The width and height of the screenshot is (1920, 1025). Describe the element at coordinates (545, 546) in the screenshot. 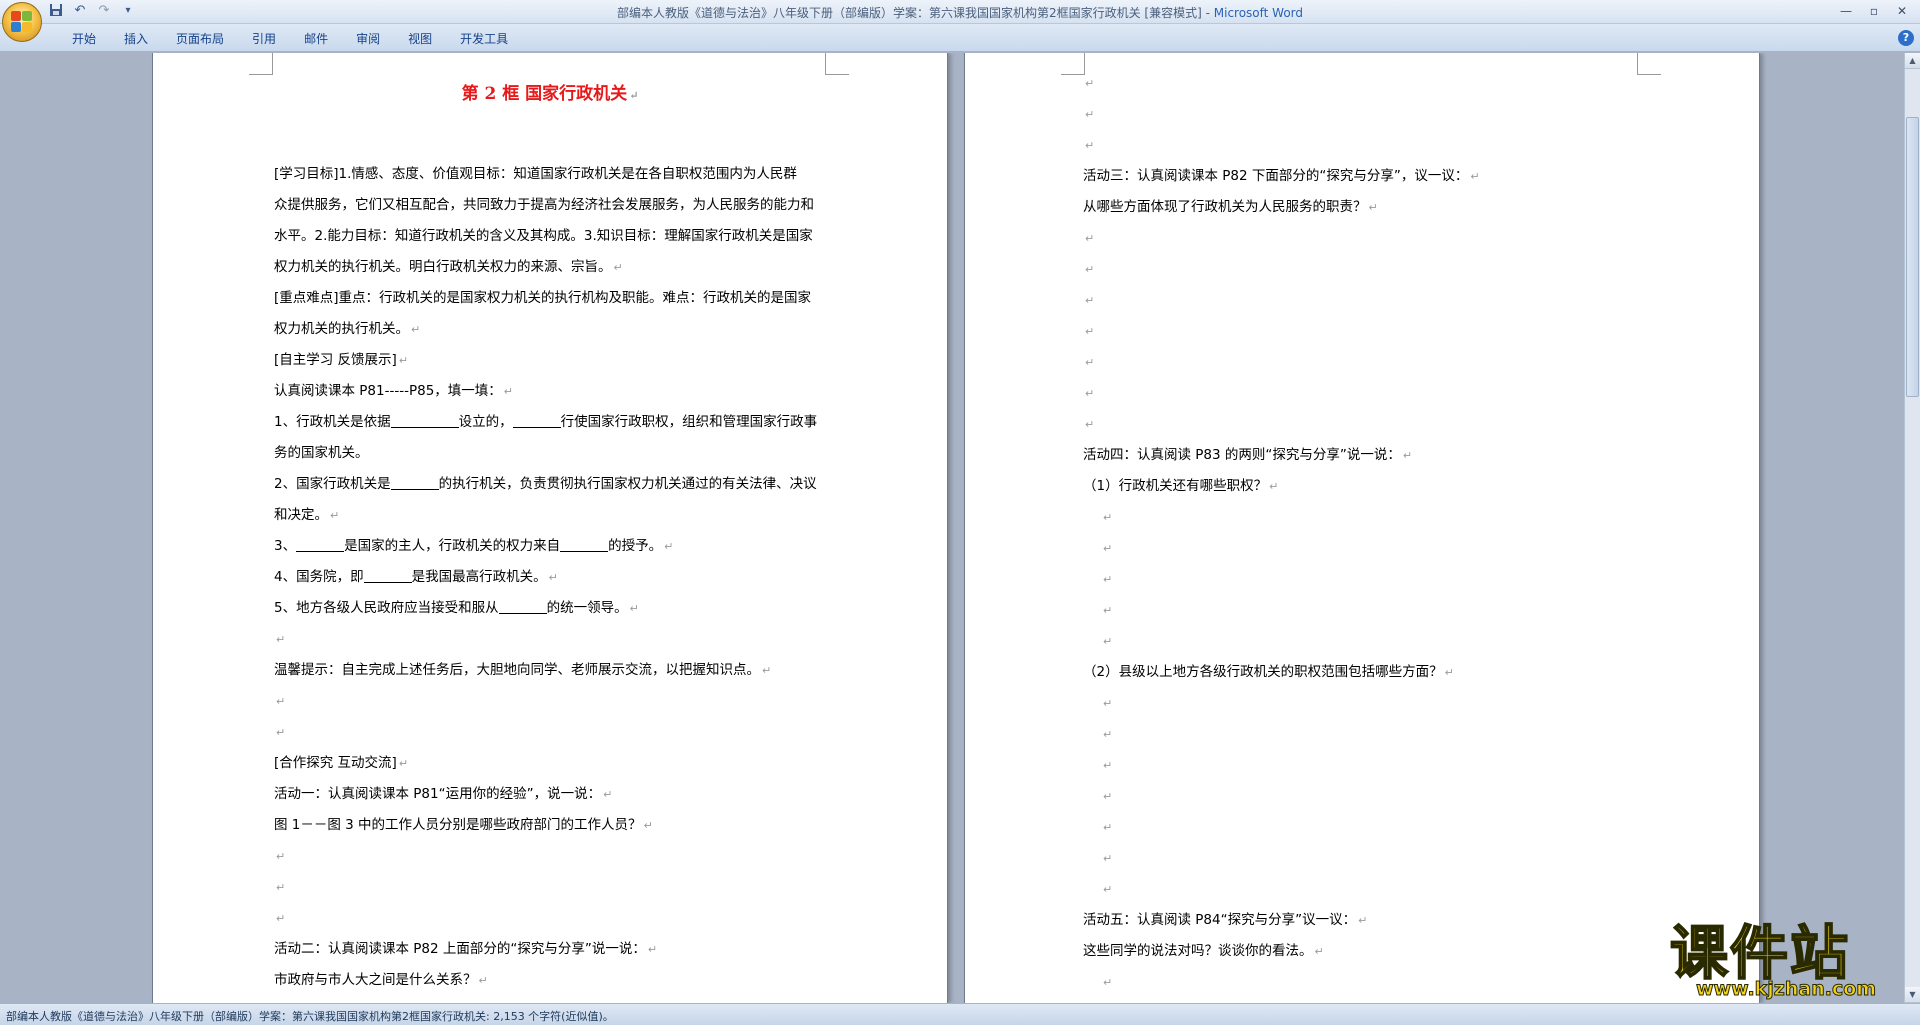

I see `fill-blank-3: 3、 是国家的主人，行政机关的权力来自 的授予。 ↵` at that location.